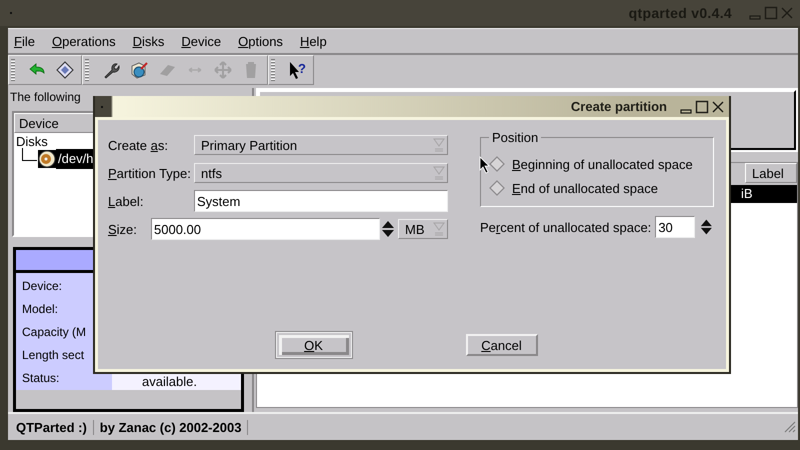 The width and height of the screenshot is (800, 450). What do you see at coordinates (675, 227) in the screenshot?
I see `input-field: 30` at bounding box center [675, 227].